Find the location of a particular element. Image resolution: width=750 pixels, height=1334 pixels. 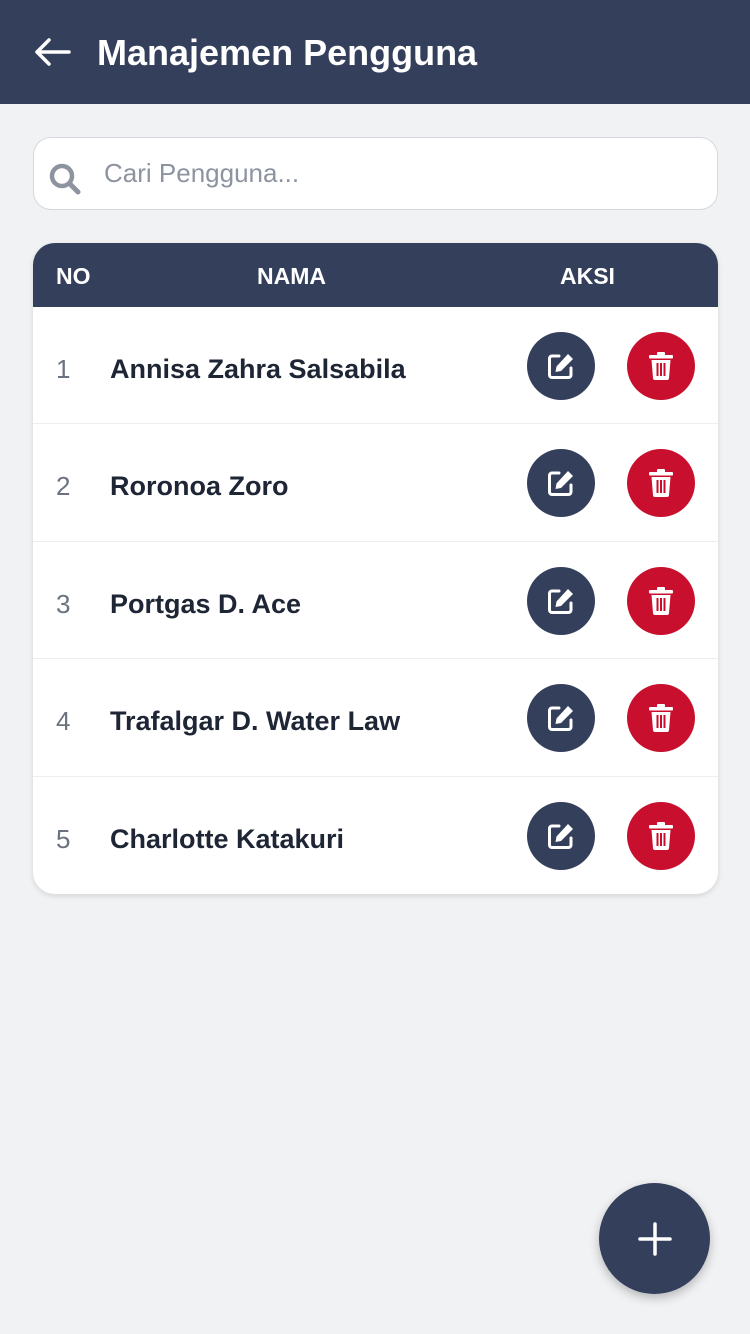

table-row: 1 Annisa Zahra Salsabila is located at coordinates (375, 366).